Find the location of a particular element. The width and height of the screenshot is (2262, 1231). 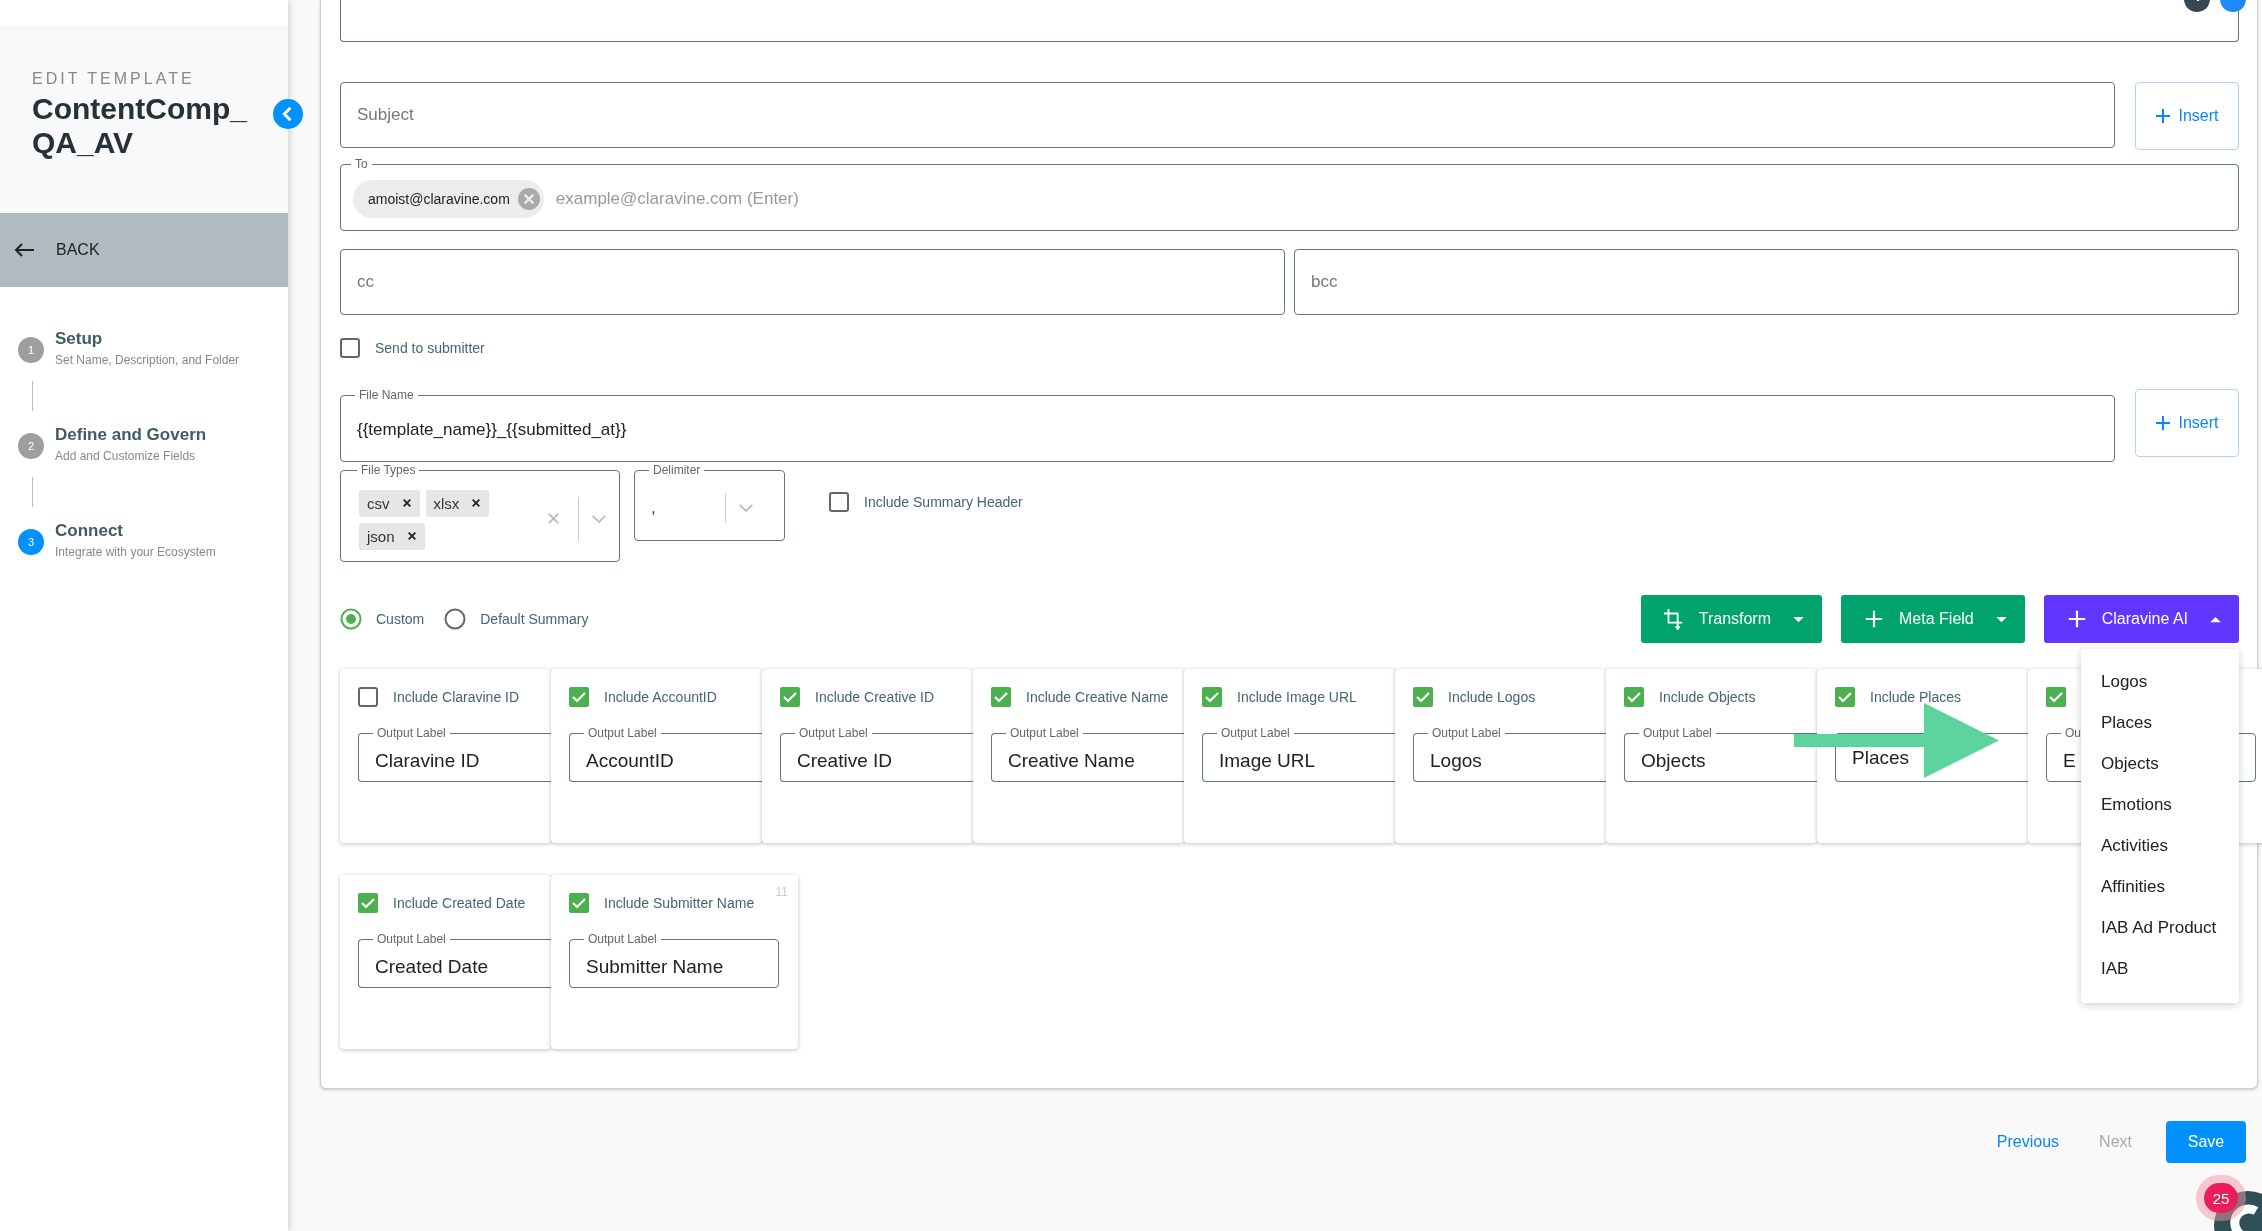

subject-field: Subject is located at coordinates (1227, 115).